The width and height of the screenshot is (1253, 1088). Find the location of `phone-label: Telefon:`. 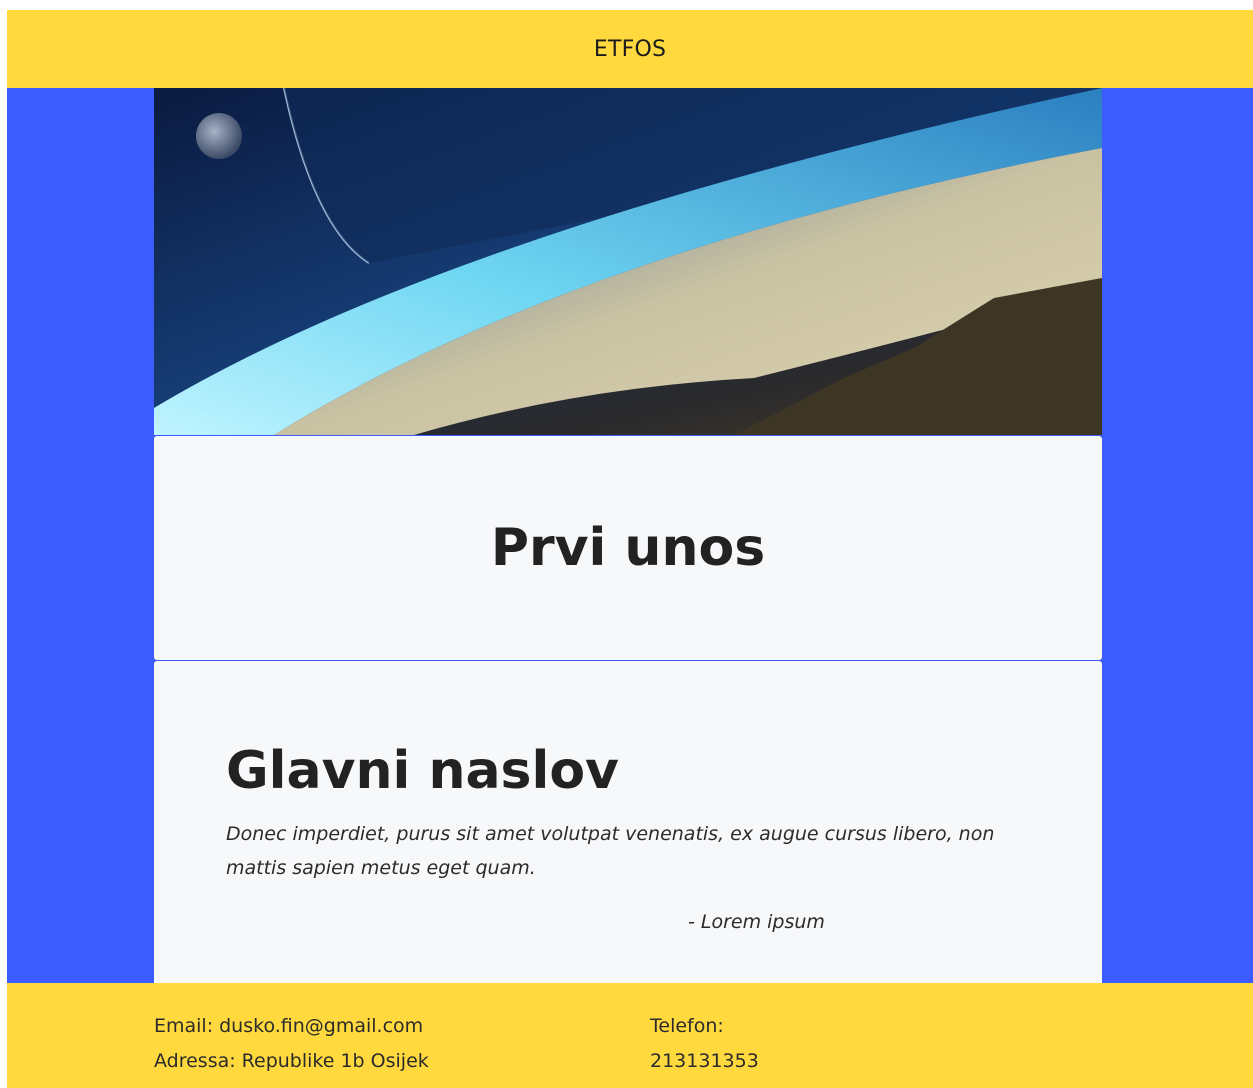

phone-label: Telefon: is located at coordinates (687, 1026).